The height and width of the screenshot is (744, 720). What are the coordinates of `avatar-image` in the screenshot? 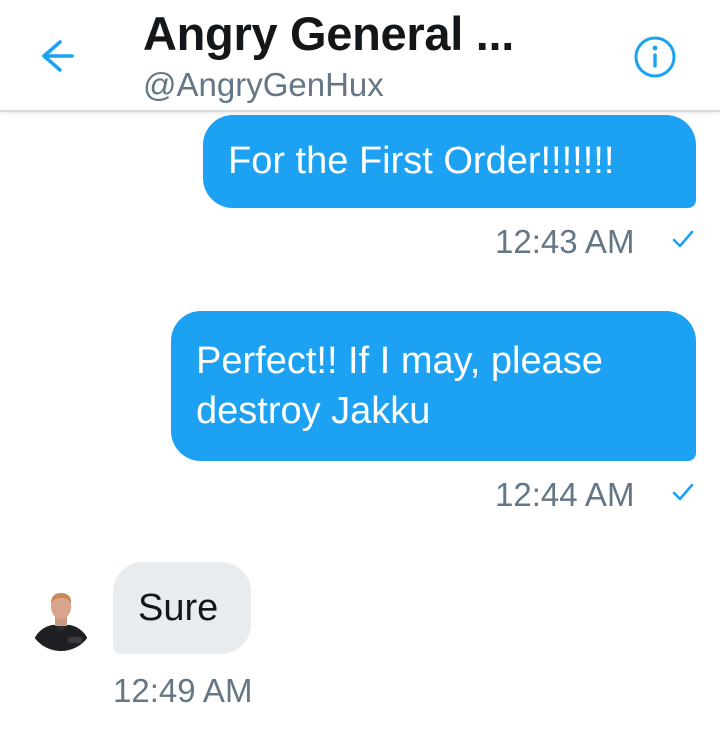 It's located at (61, 618).